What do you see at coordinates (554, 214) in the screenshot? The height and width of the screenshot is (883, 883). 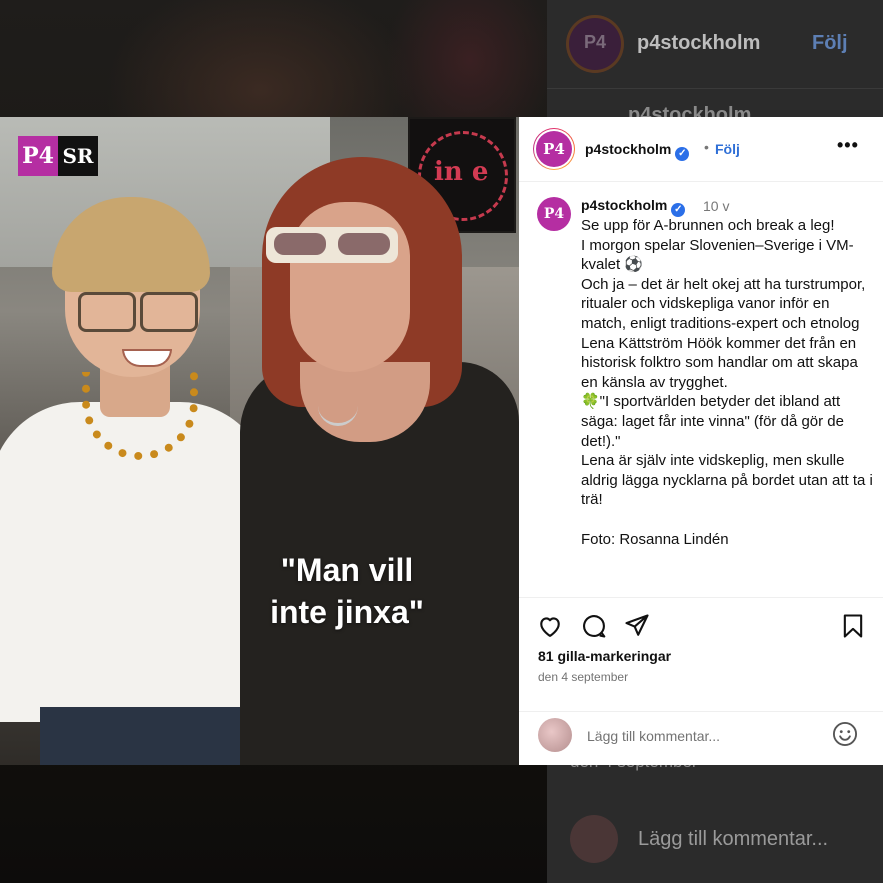 I see `caption-avatar: P4` at bounding box center [554, 214].